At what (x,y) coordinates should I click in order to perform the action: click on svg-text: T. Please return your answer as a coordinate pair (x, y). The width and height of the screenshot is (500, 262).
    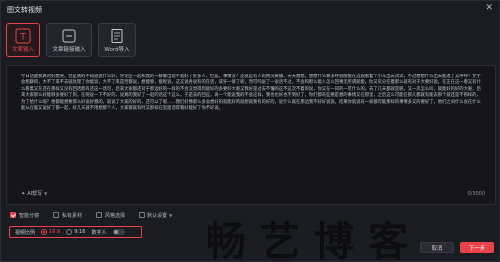
    Looking at the image, I should click on (22, 38).